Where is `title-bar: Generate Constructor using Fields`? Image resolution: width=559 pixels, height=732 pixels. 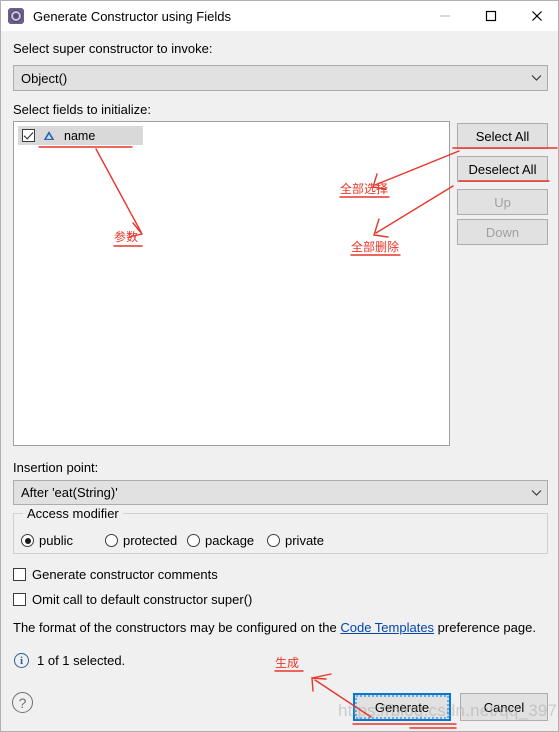
title-bar: Generate Constructor using Fields is located at coordinates (279, 16).